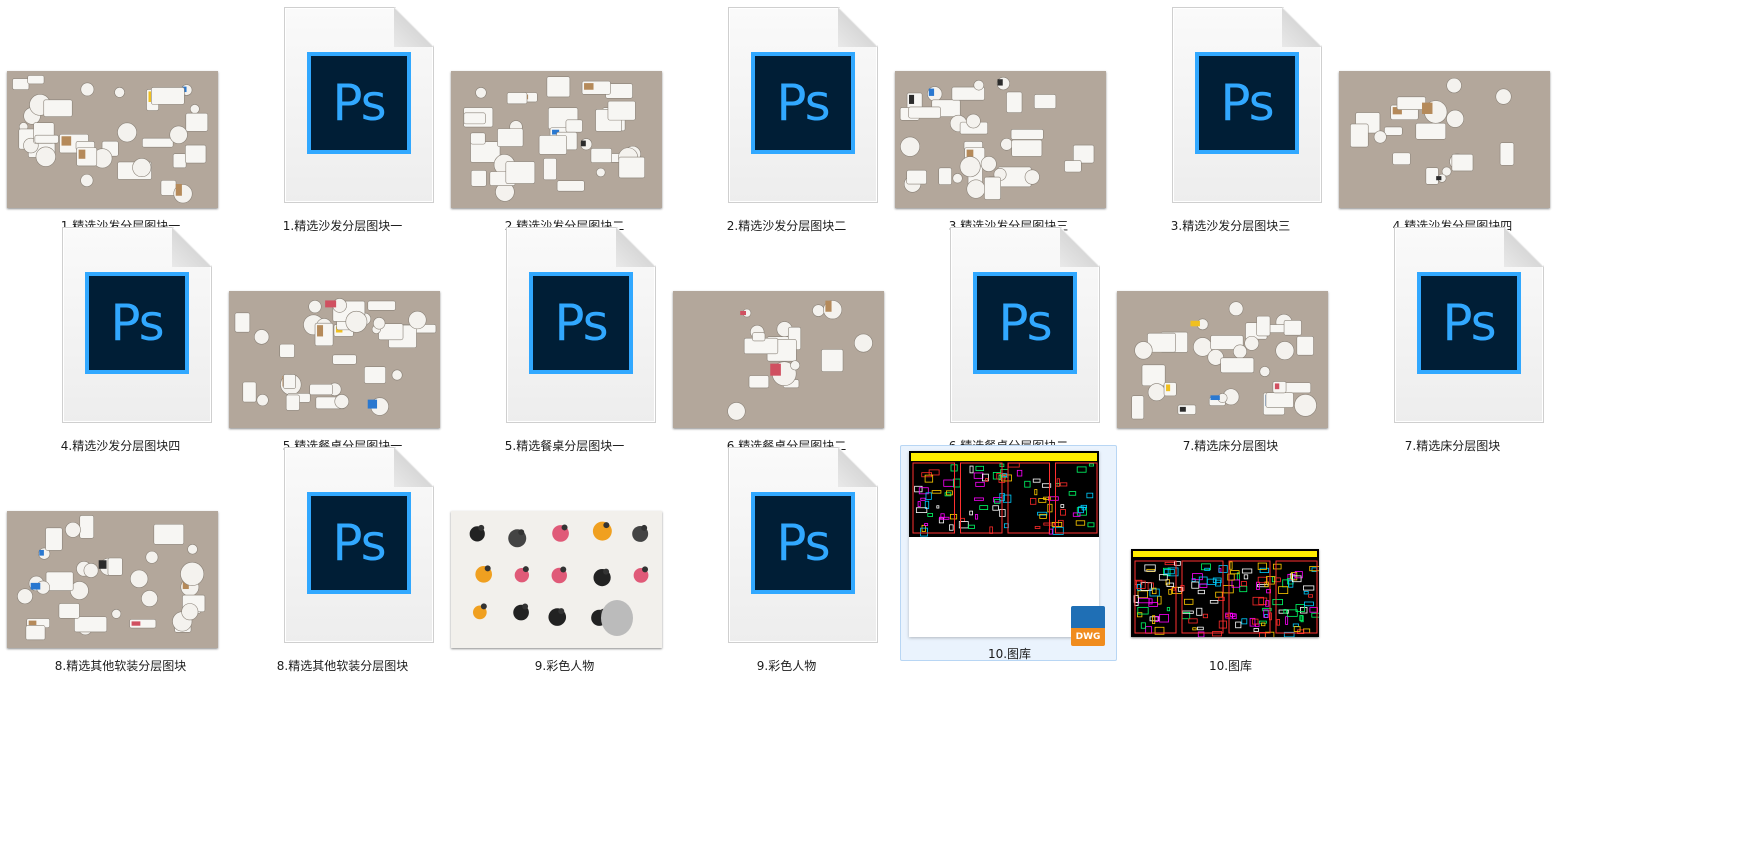 The image size is (1760, 863). I want to click on file-item: 1.精选沙发分层图块一, so click(120, 125).